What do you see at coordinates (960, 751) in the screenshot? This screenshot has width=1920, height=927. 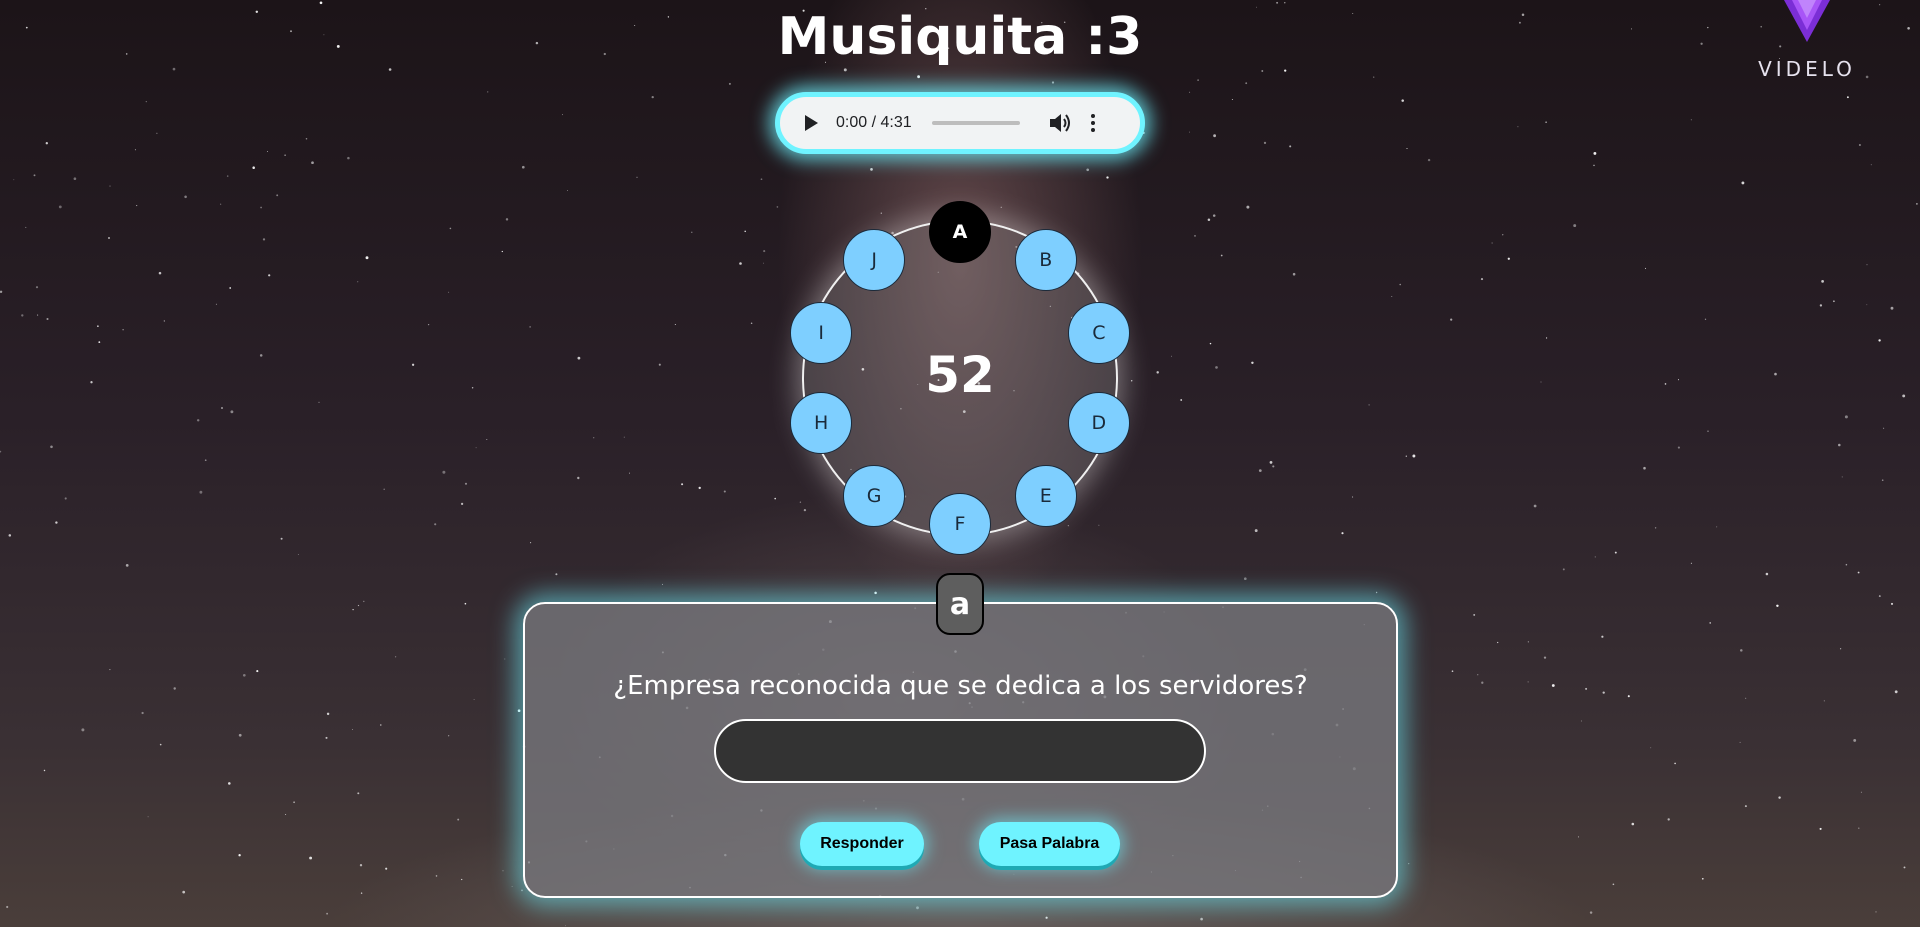 I see `answer-input` at bounding box center [960, 751].